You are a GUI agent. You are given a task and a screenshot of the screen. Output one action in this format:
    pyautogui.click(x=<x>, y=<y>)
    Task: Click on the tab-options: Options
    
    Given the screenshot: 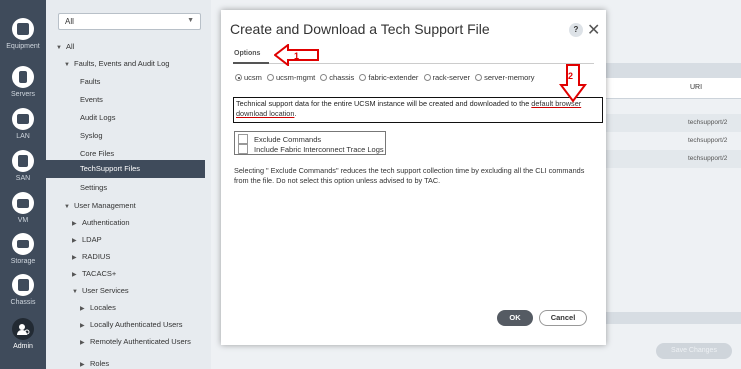 What is the action you would take?
    pyautogui.click(x=247, y=53)
    